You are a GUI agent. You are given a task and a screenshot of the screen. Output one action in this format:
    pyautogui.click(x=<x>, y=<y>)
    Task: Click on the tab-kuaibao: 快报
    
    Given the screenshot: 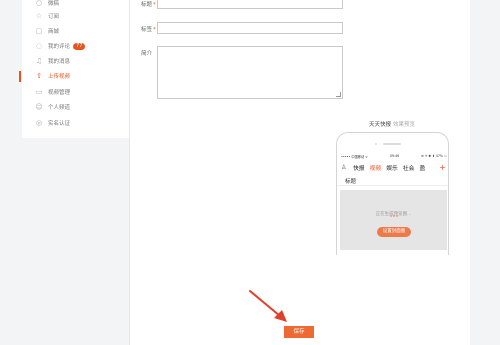 What is the action you would take?
    pyautogui.click(x=359, y=169)
    